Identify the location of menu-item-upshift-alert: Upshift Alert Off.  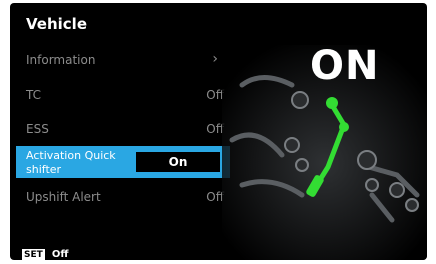
(123, 198).